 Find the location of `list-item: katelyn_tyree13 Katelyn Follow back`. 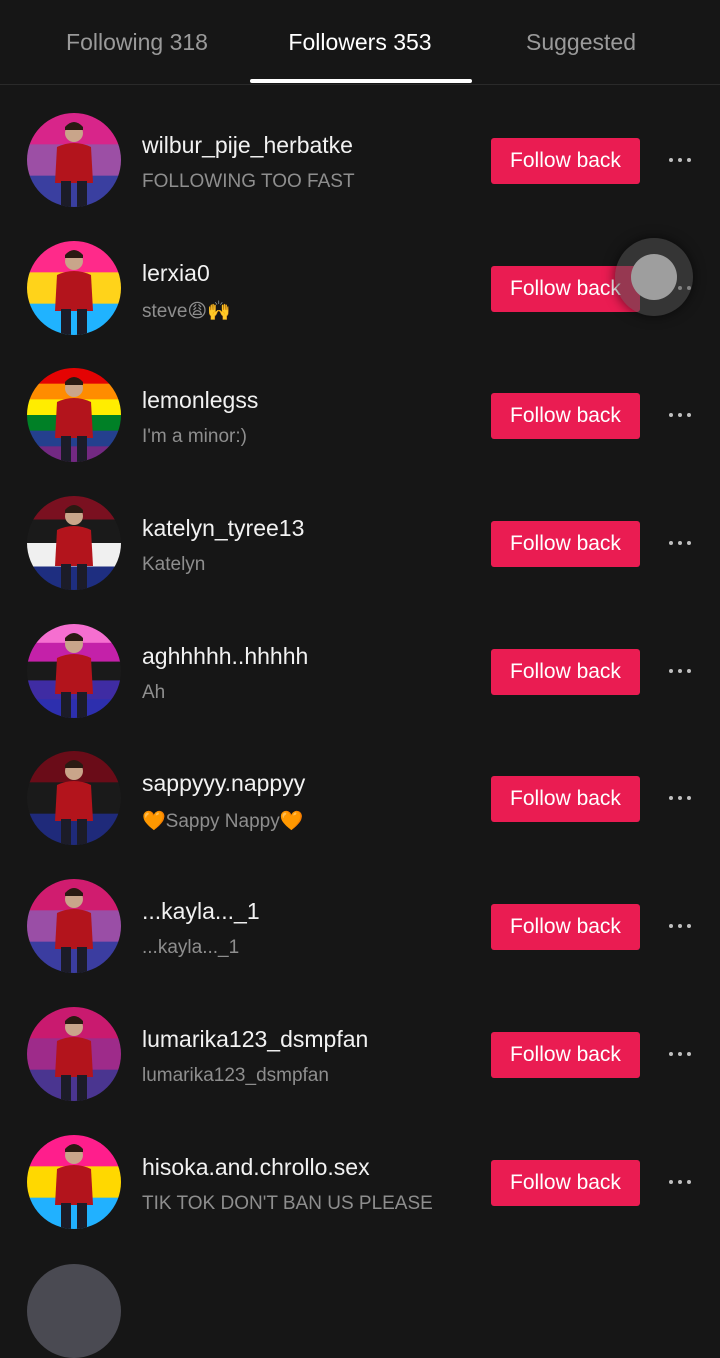

list-item: katelyn_tyree13 Katelyn Follow back is located at coordinates (360, 543).